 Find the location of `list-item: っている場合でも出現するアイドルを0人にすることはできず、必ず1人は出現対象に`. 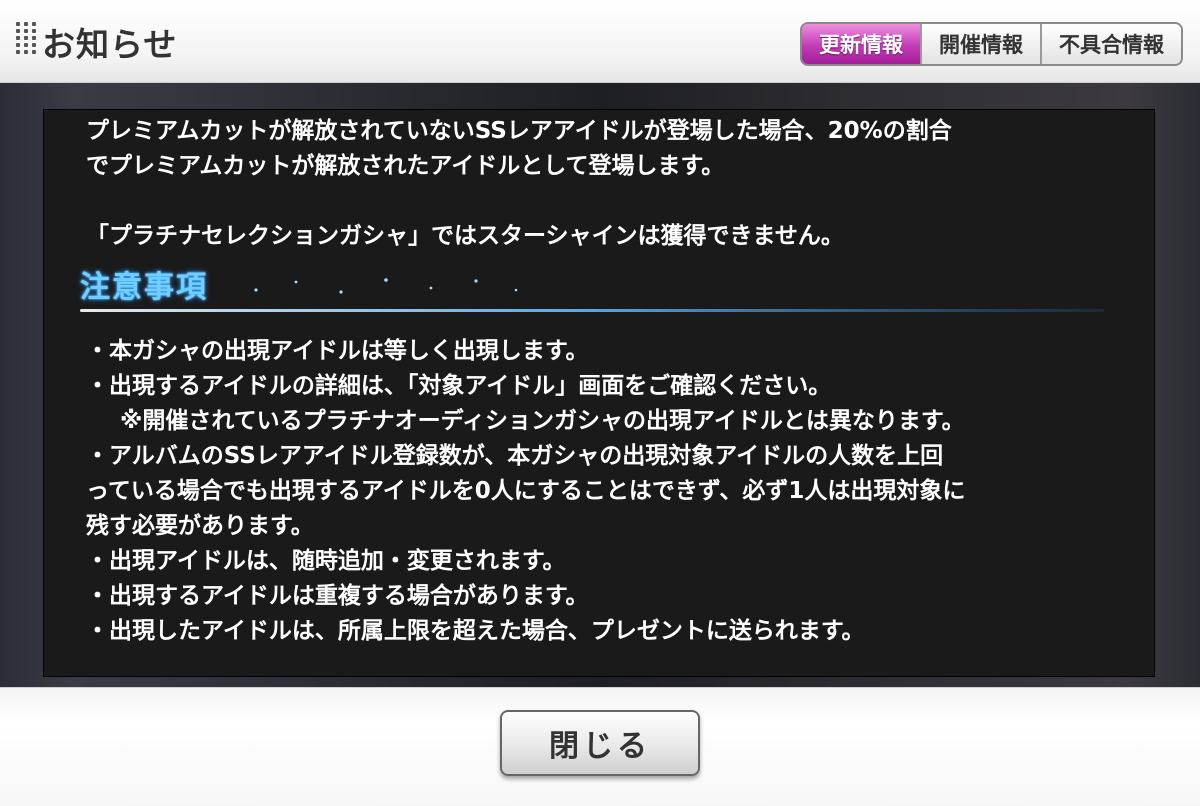

list-item: っている場合でも出現するアイドルを0人にすることはできず、必ず1人は出現対象に is located at coordinates (526, 491).